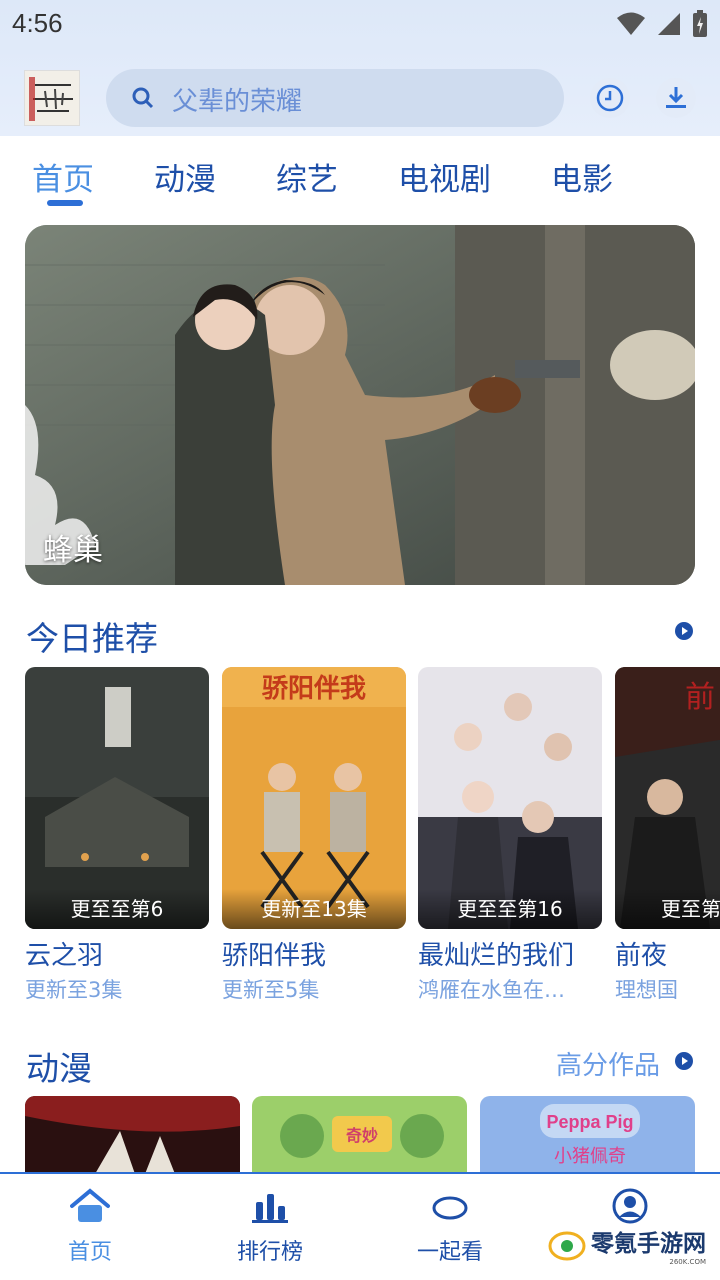 This screenshot has width=720, height=1280. Describe the element at coordinates (90, 1227) in the screenshot. I see `nav-home: 首页` at that location.